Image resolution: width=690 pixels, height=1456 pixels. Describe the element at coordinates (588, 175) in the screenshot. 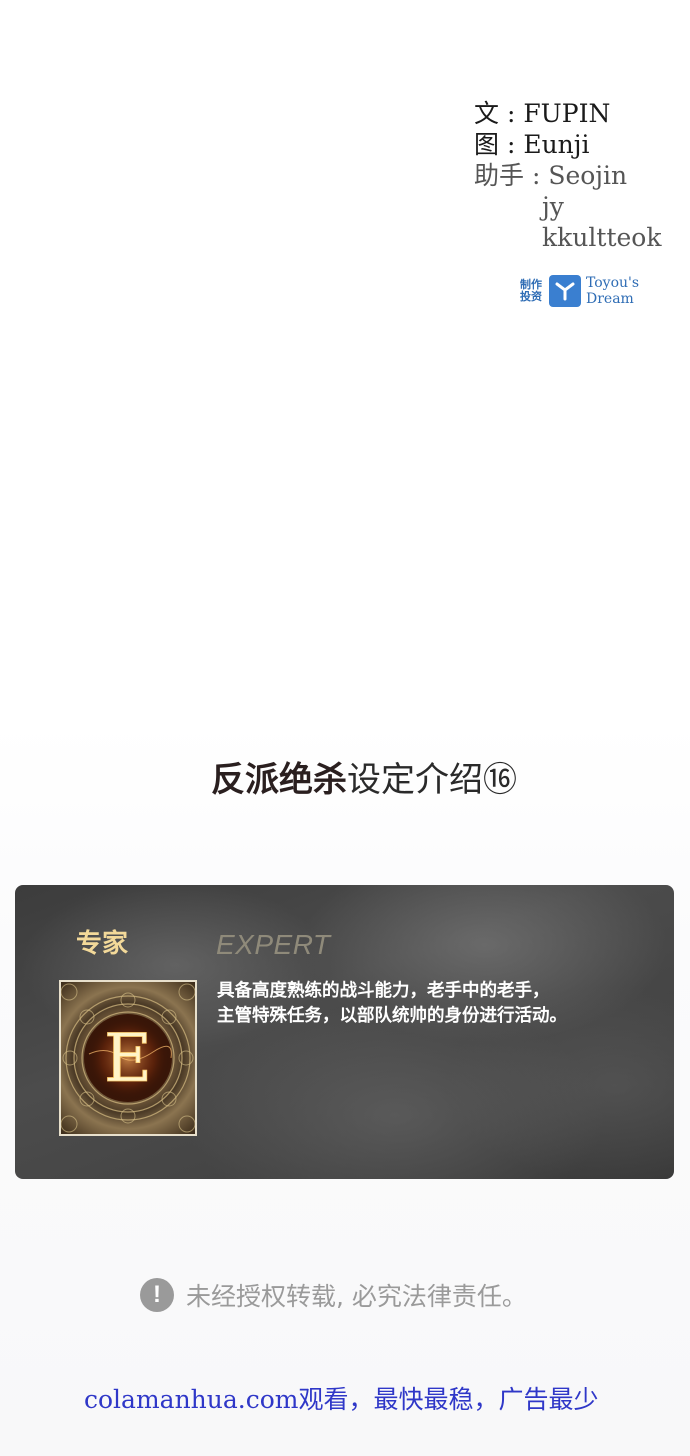

I see `assistant-name: Seojin` at that location.